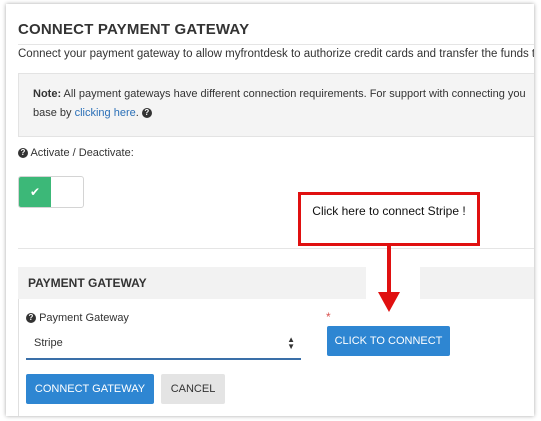 Image resolution: width=541 pixels, height=421 pixels. I want to click on annotation-arrow, so click(389, 279).